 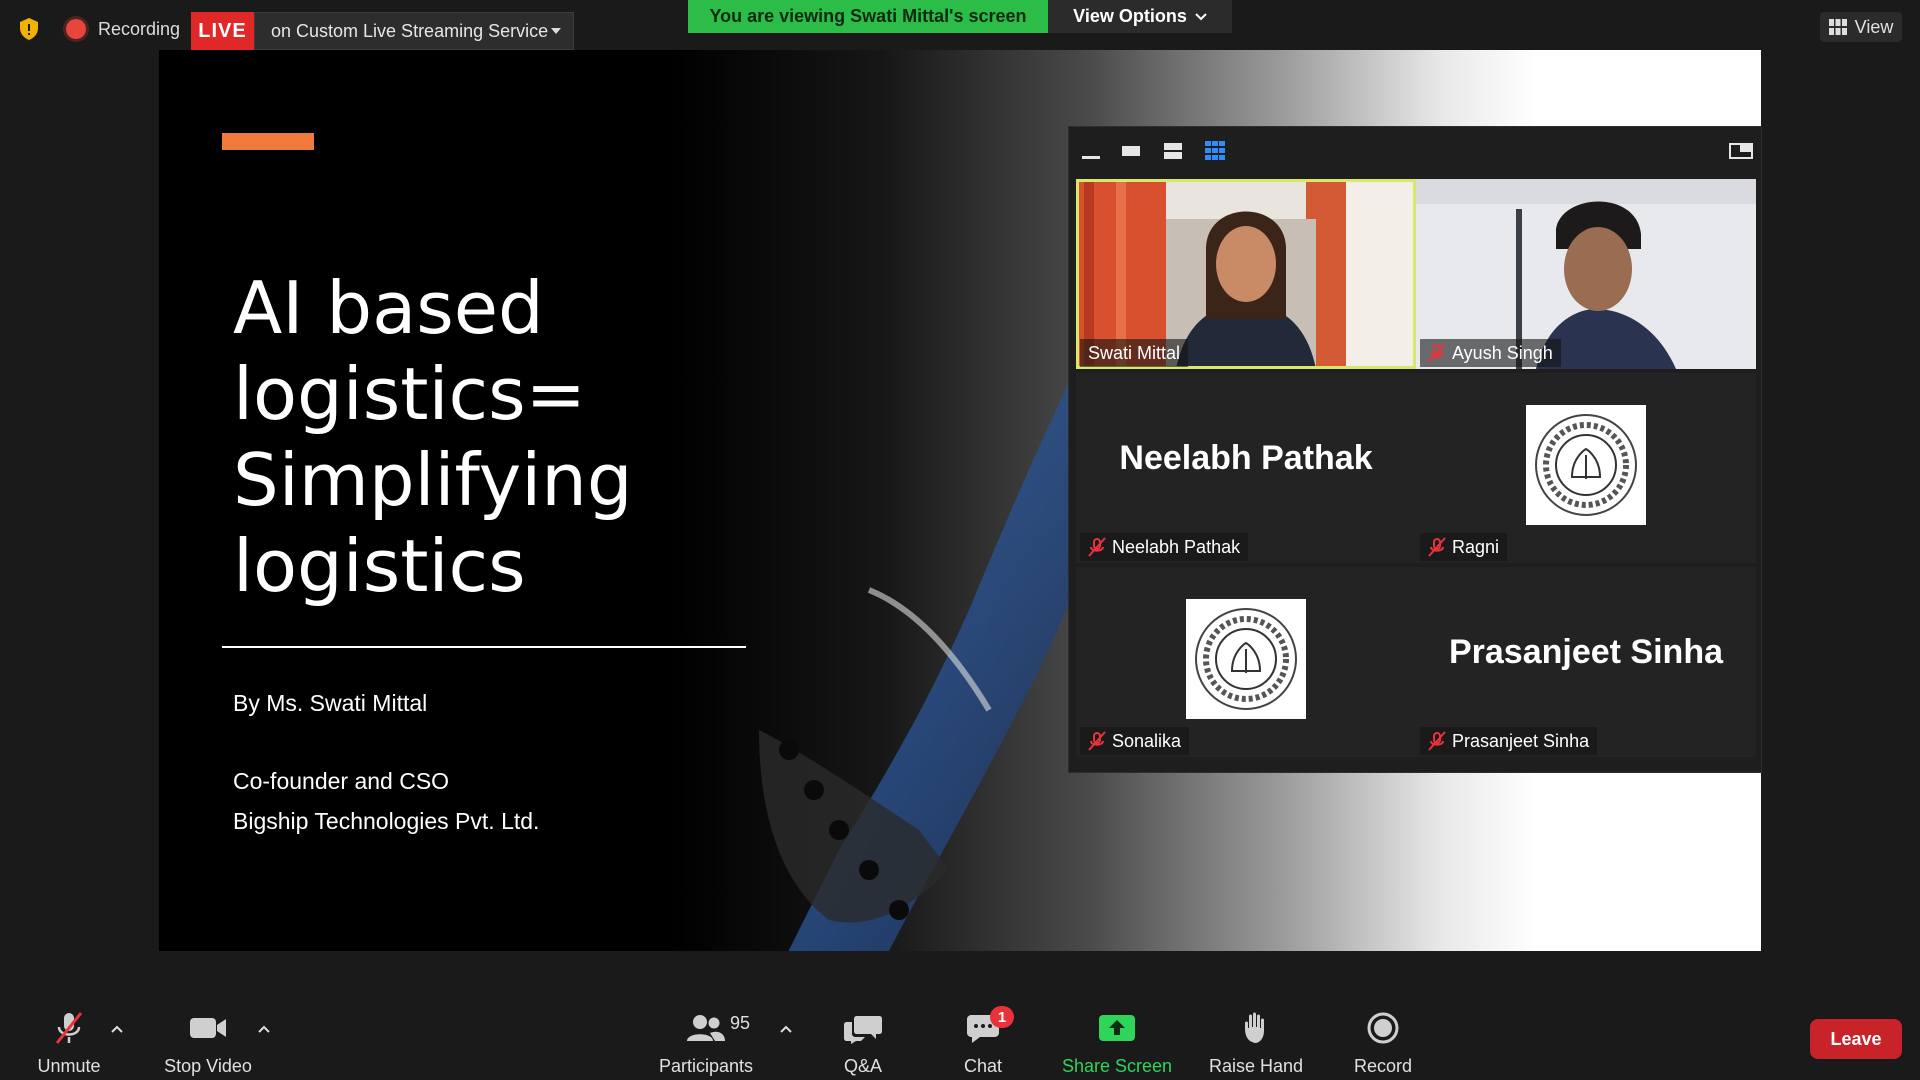 I want to click on security-shield-icon, so click(x=29, y=29).